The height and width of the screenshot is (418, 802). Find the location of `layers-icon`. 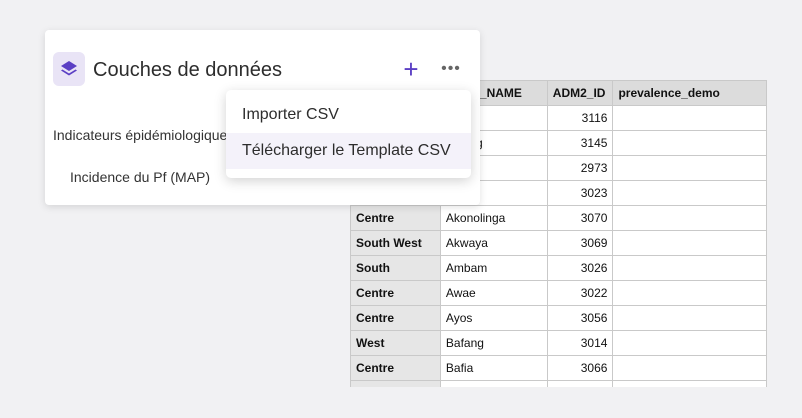

layers-icon is located at coordinates (69, 69).